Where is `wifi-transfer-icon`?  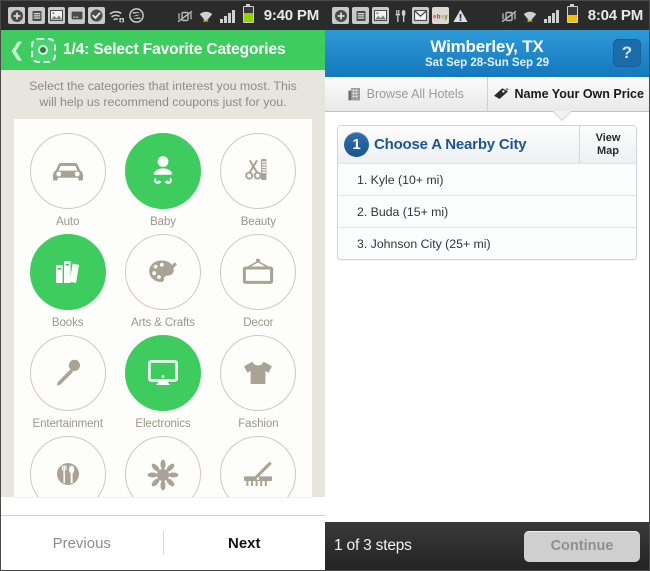 wifi-transfer-icon is located at coordinates (116, 15).